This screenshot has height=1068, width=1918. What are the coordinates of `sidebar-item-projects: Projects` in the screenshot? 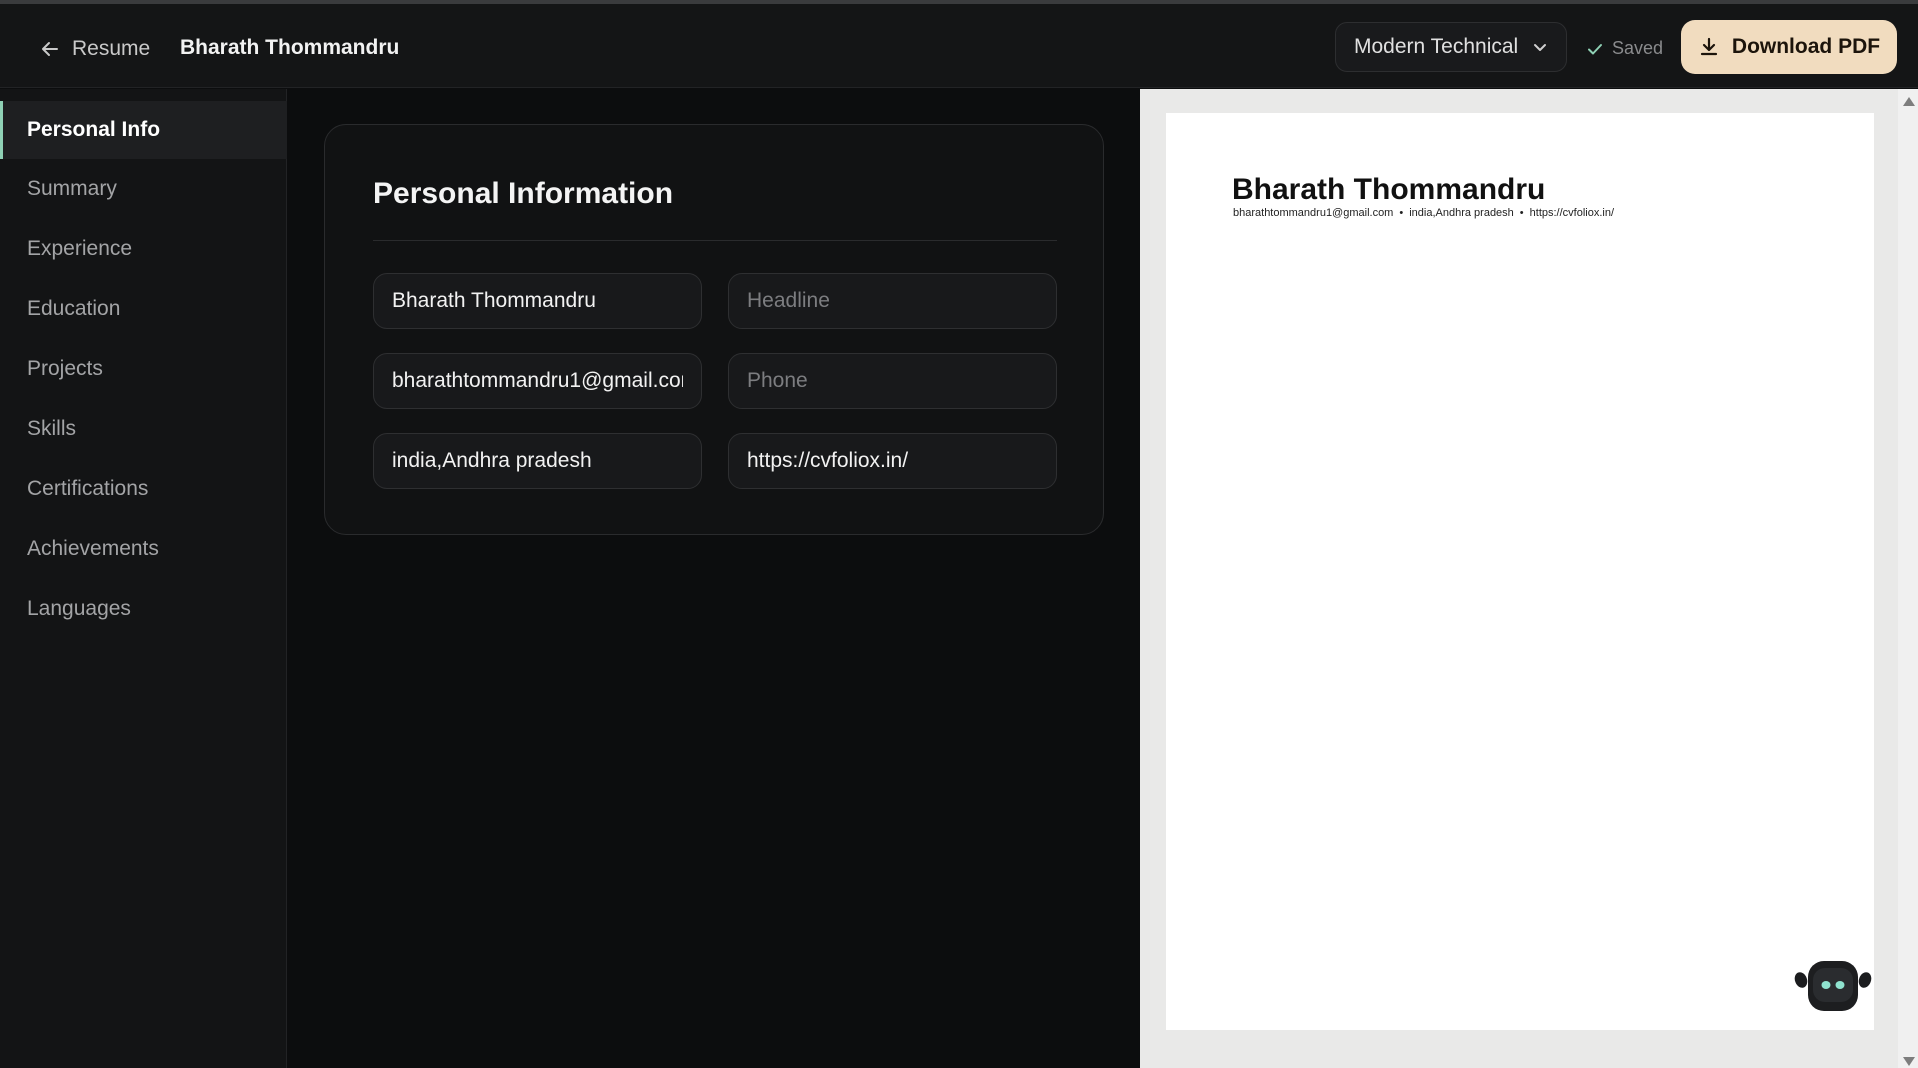 It's located at (143, 369).